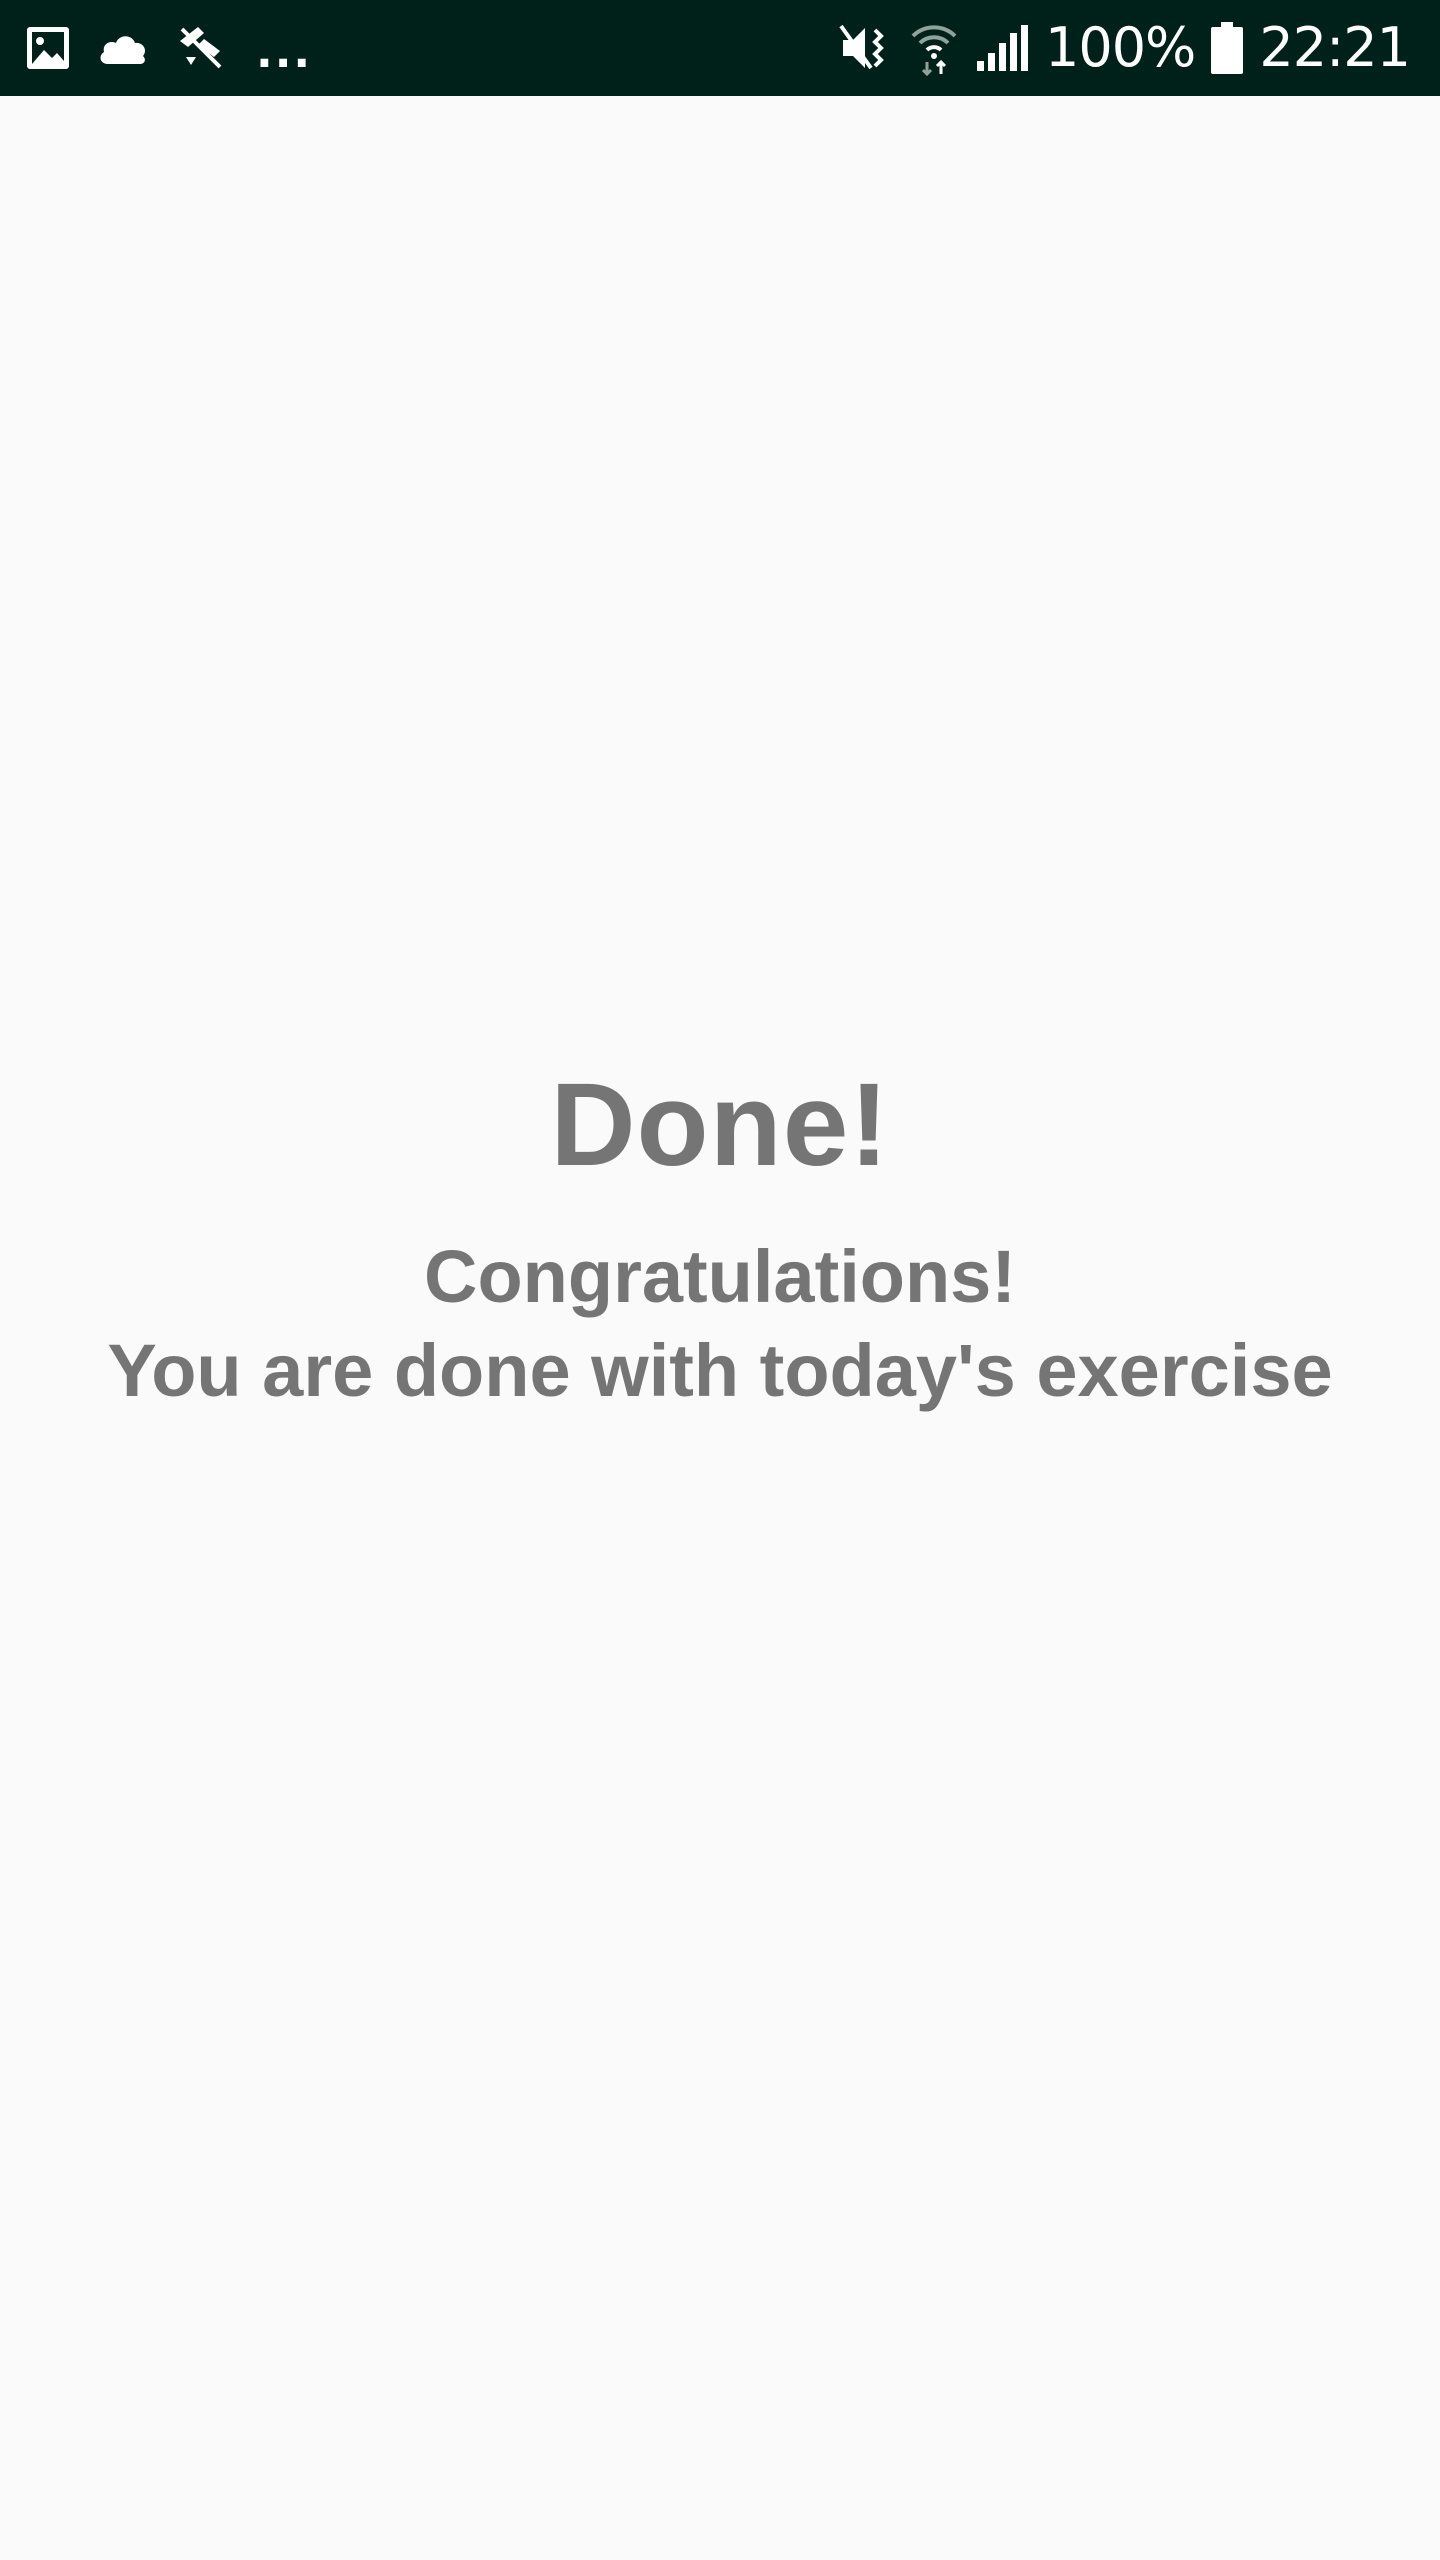 Image resolution: width=1440 pixels, height=2560 pixels. Describe the element at coordinates (720, 1276) in the screenshot. I see `message-line-1: Congratulations!` at that location.